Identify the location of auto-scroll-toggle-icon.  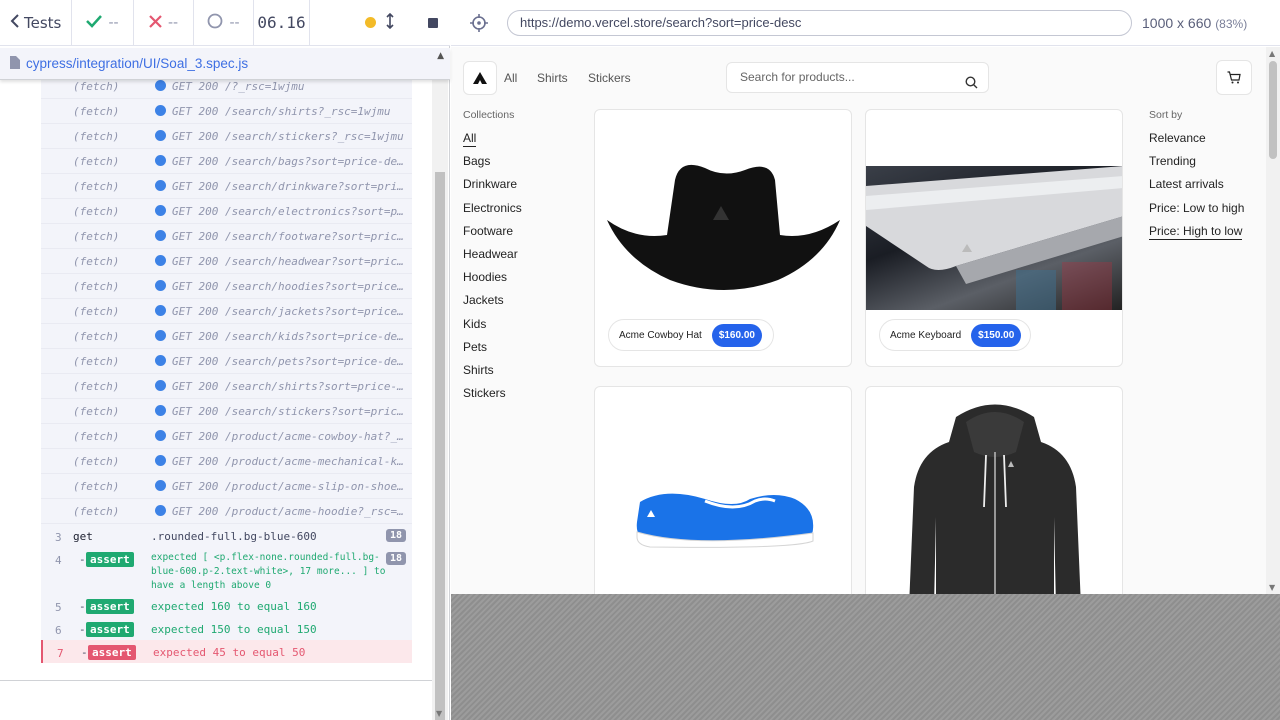
(390, 22).